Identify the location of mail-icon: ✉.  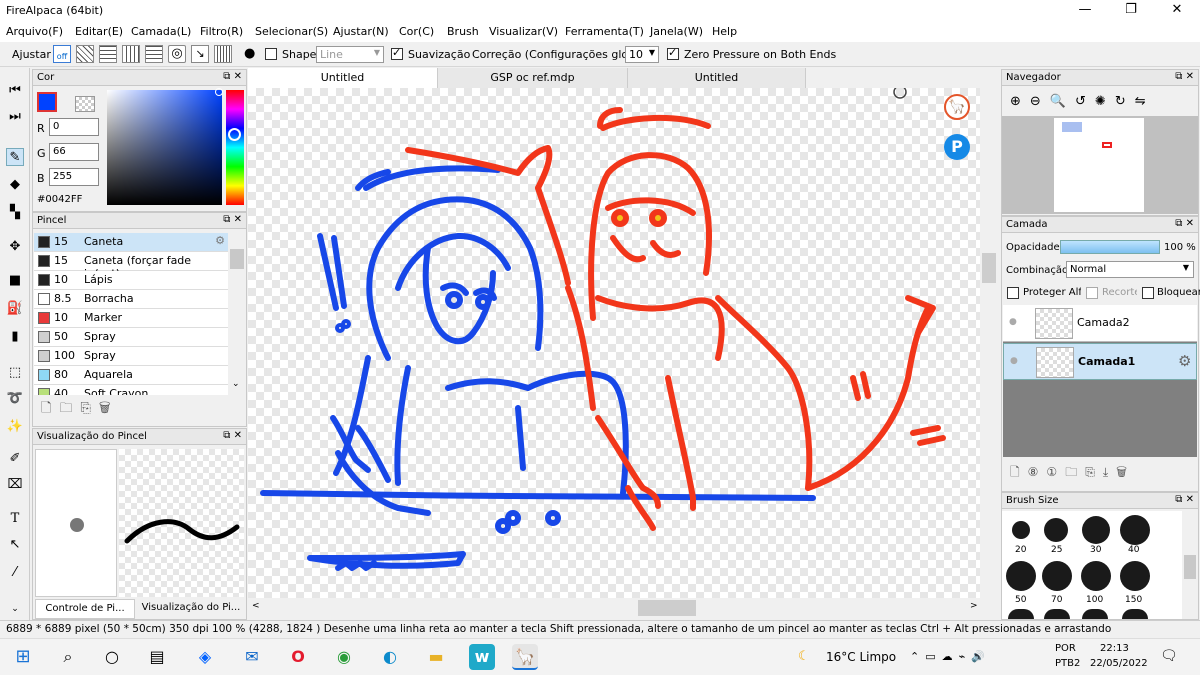
(252, 657).